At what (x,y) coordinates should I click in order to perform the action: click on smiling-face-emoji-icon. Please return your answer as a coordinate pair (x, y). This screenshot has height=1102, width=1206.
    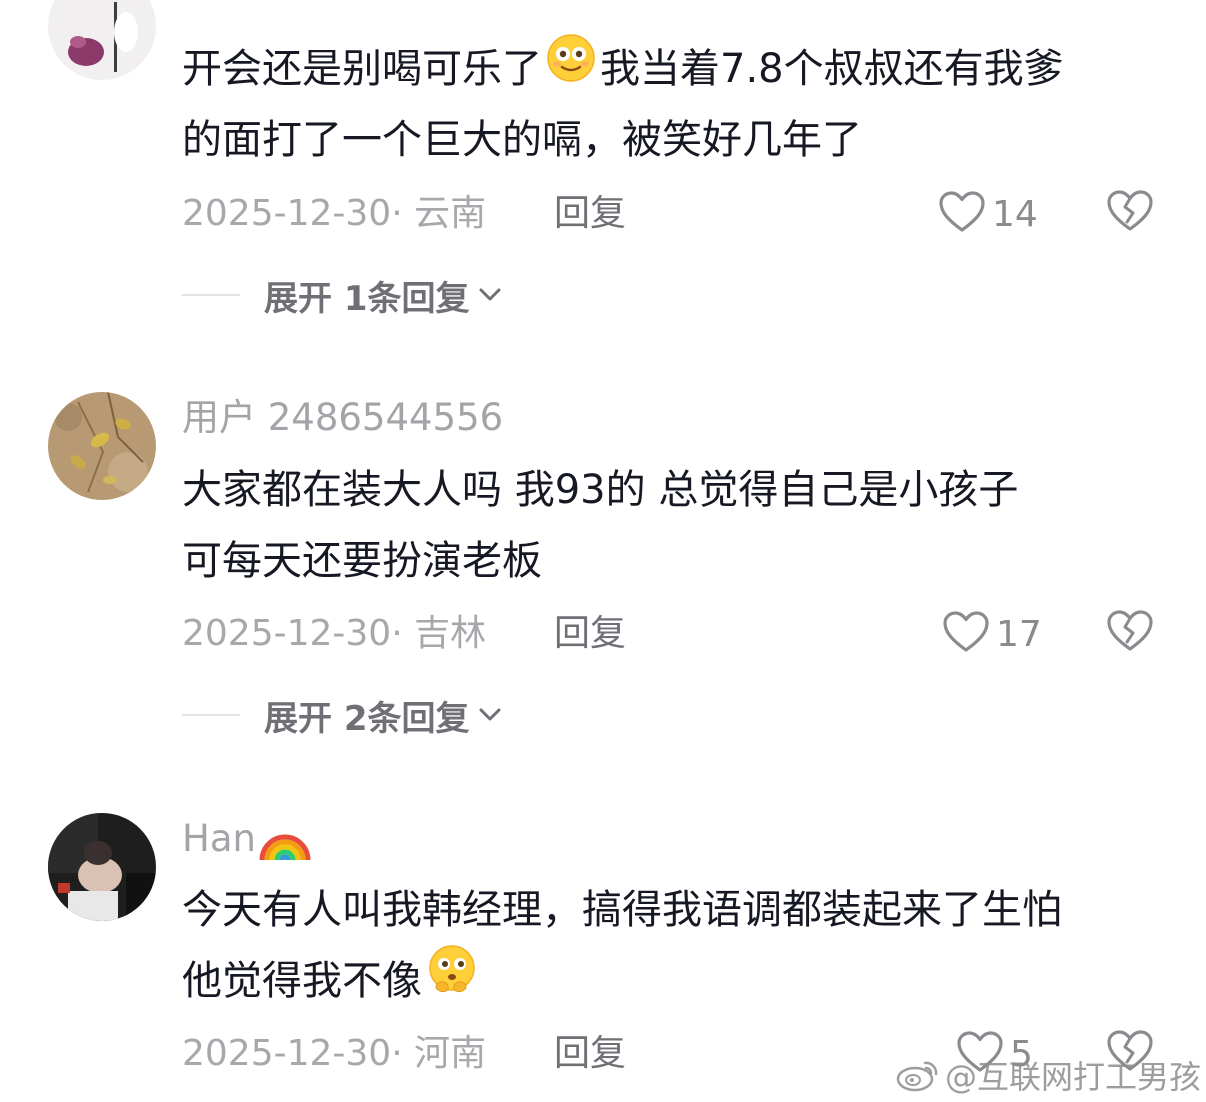
    Looking at the image, I should click on (571, 69).